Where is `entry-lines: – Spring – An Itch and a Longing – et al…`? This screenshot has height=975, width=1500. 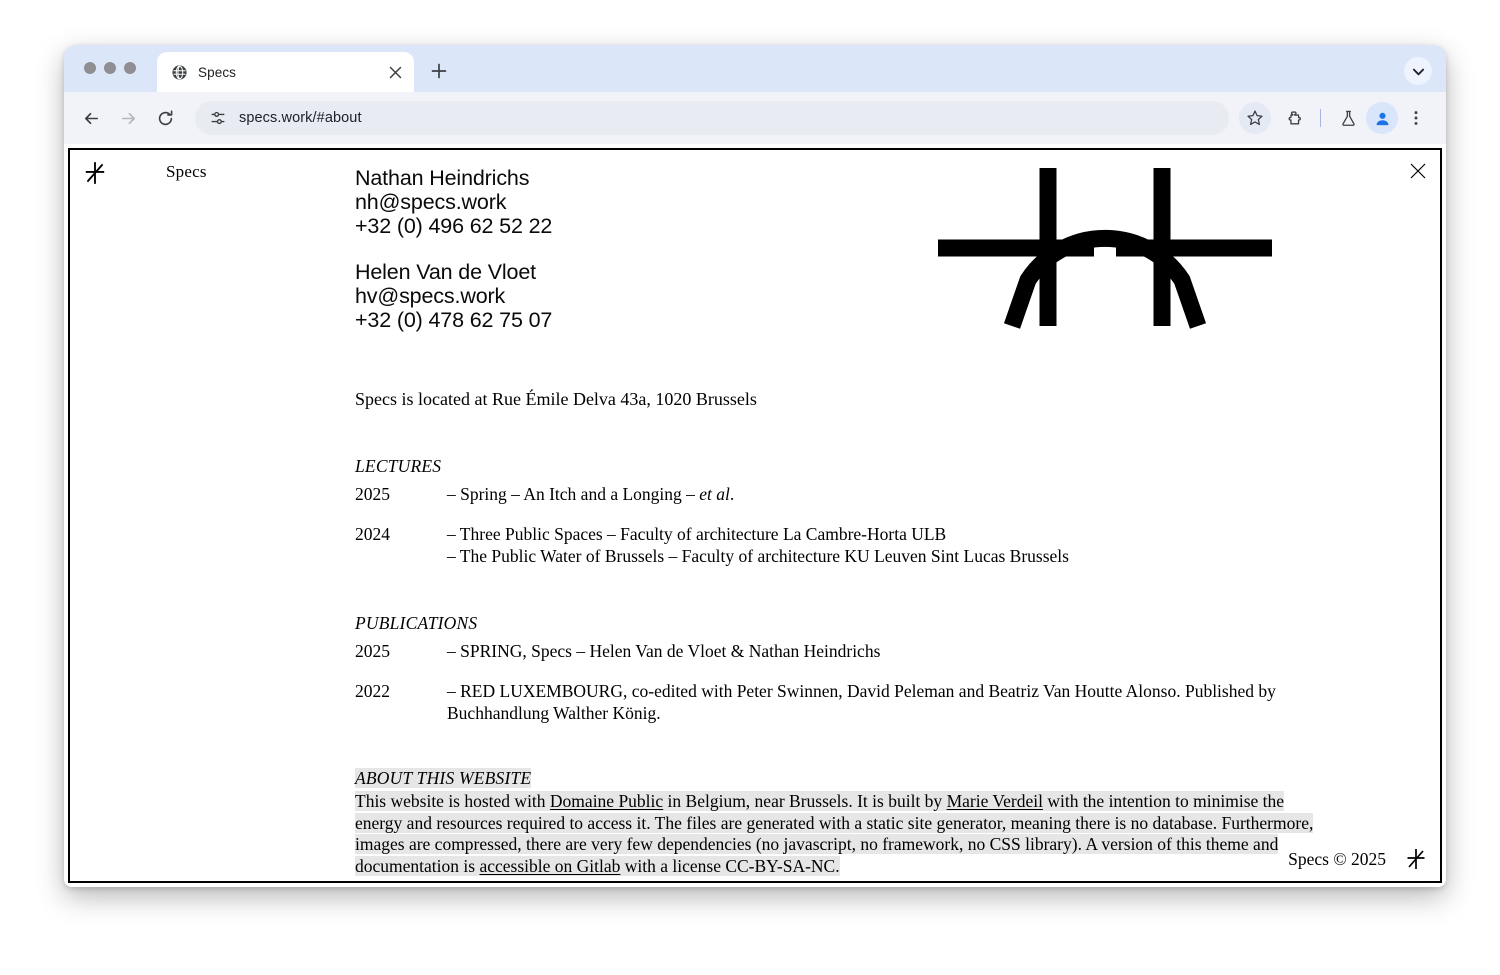
entry-lines: – Spring – An Itch and a Longing – et al… is located at coordinates (928, 494).